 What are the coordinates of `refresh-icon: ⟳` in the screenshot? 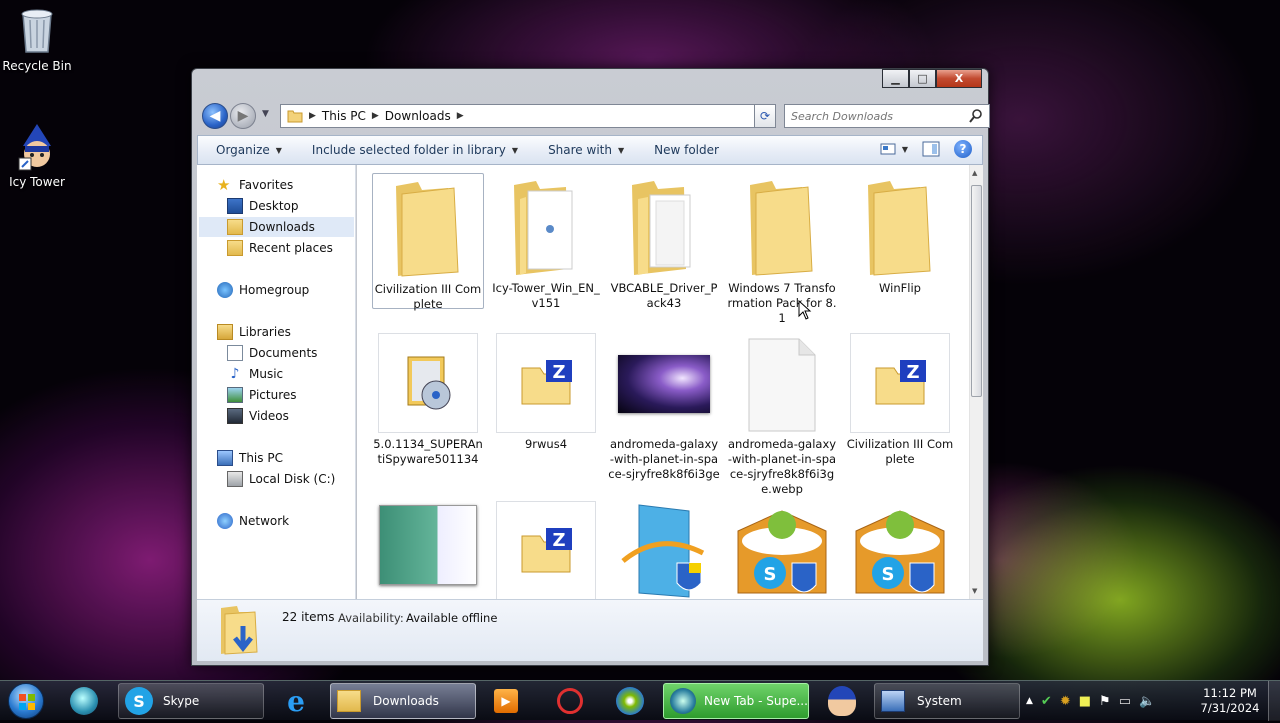 It's located at (765, 116).